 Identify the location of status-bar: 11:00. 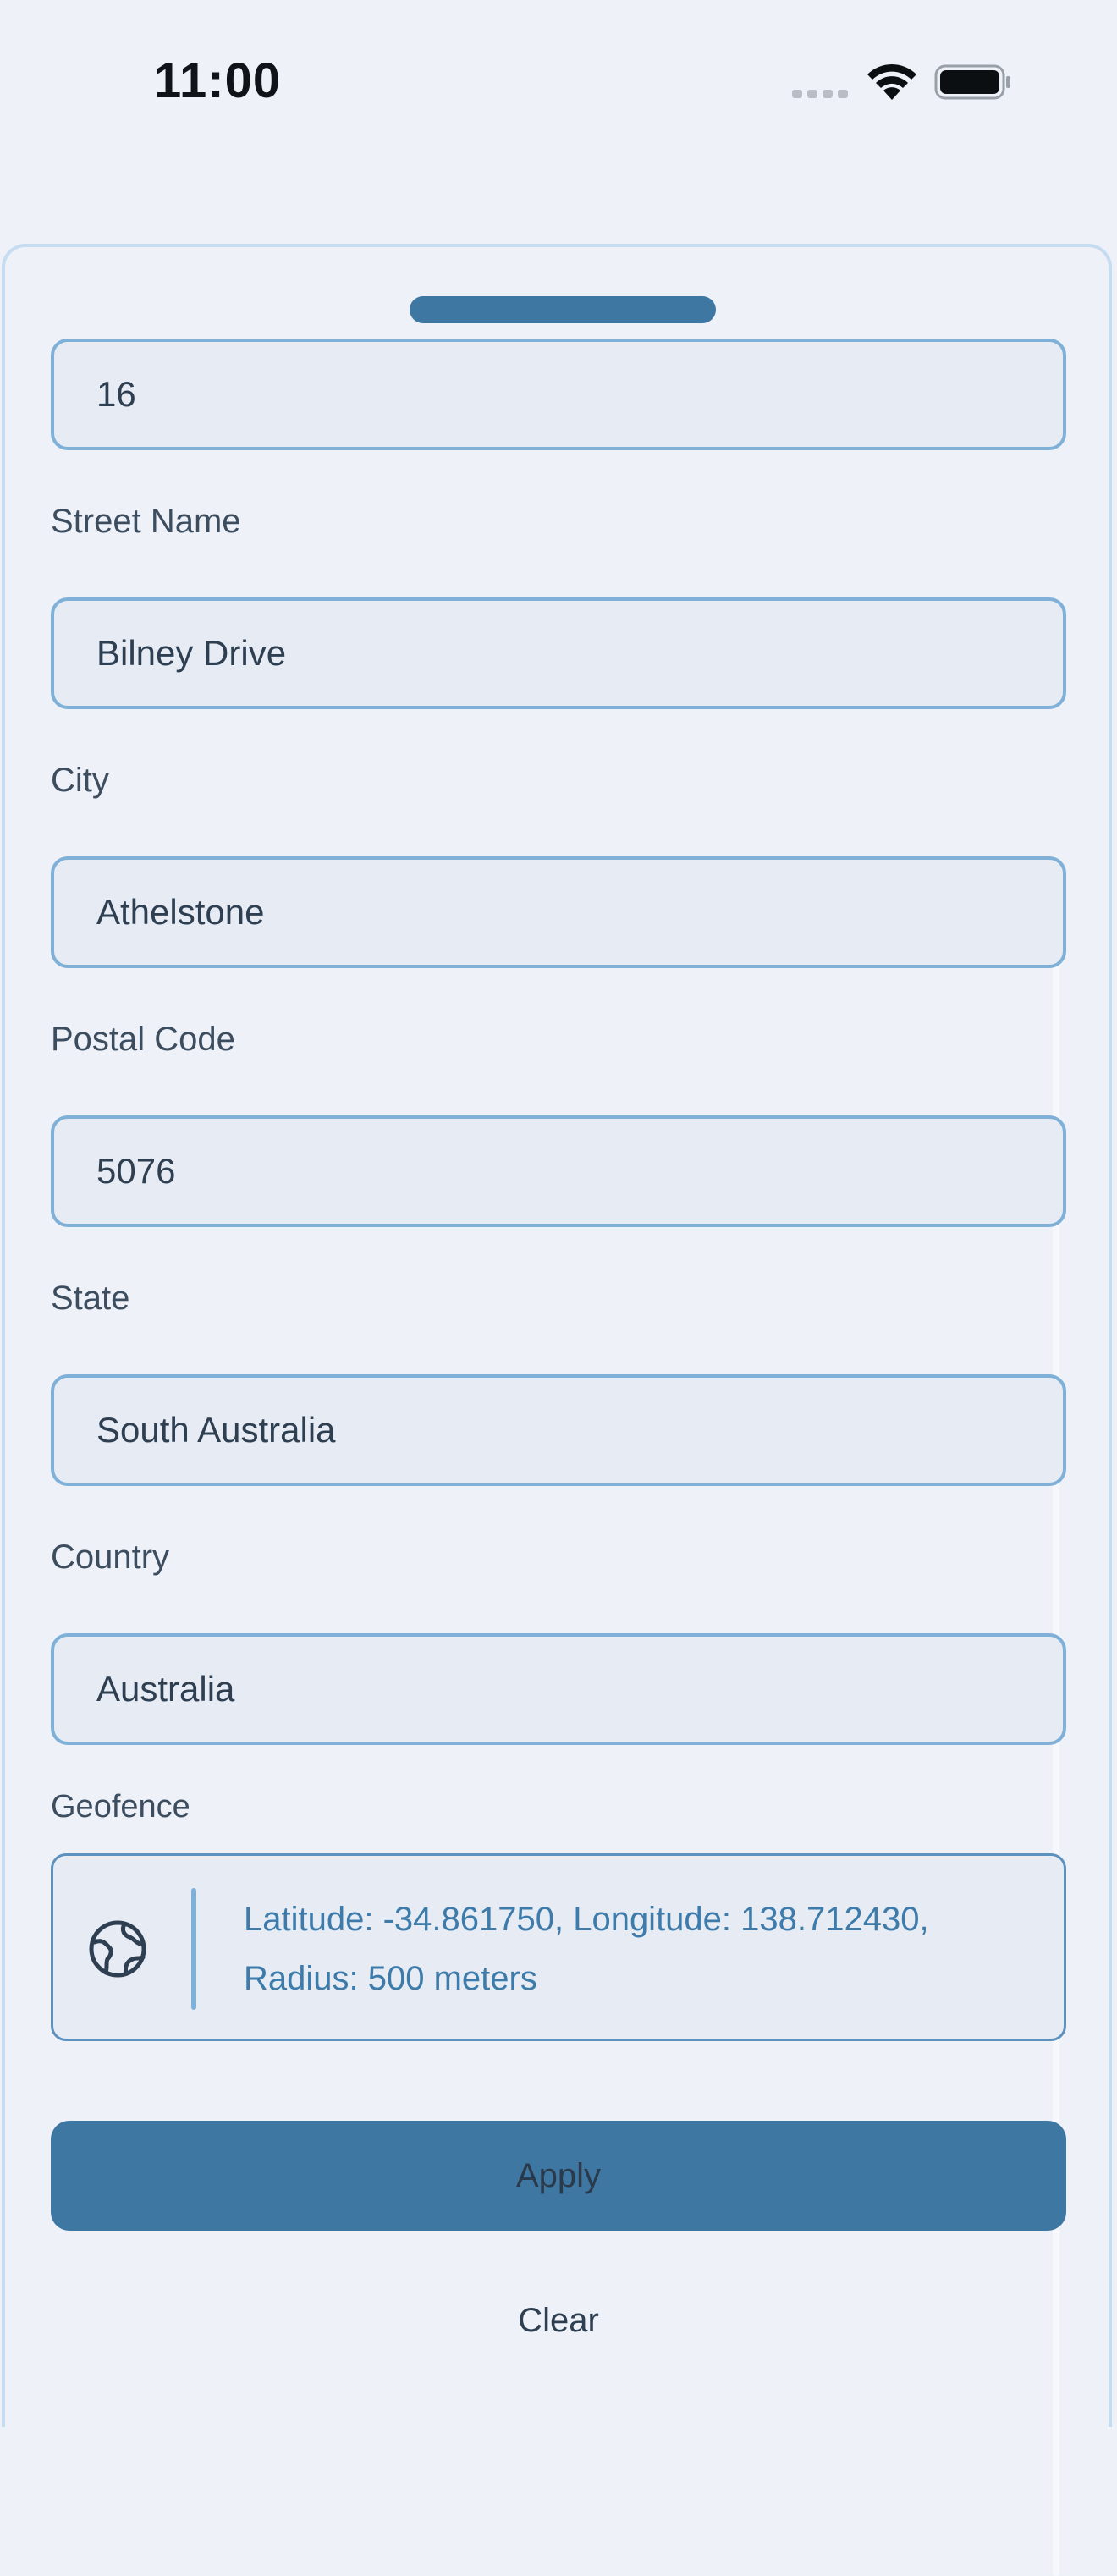
(558, 80).